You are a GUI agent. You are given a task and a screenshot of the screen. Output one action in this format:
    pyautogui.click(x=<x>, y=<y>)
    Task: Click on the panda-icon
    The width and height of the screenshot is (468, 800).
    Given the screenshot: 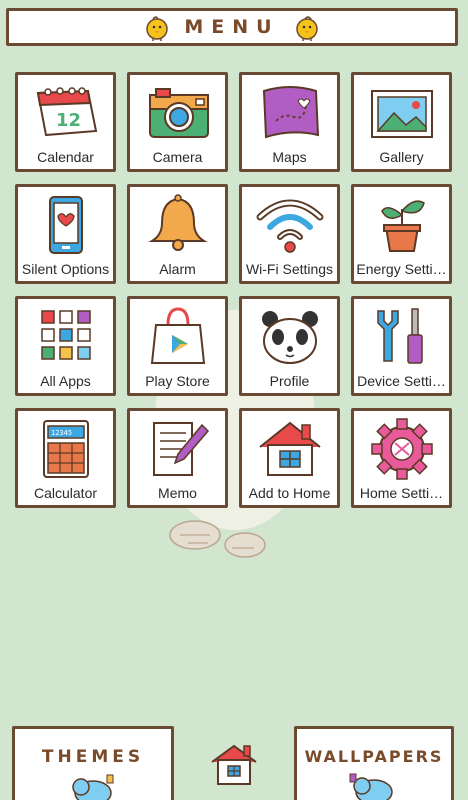 What is the action you would take?
    pyautogui.click(x=289, y=337)
    